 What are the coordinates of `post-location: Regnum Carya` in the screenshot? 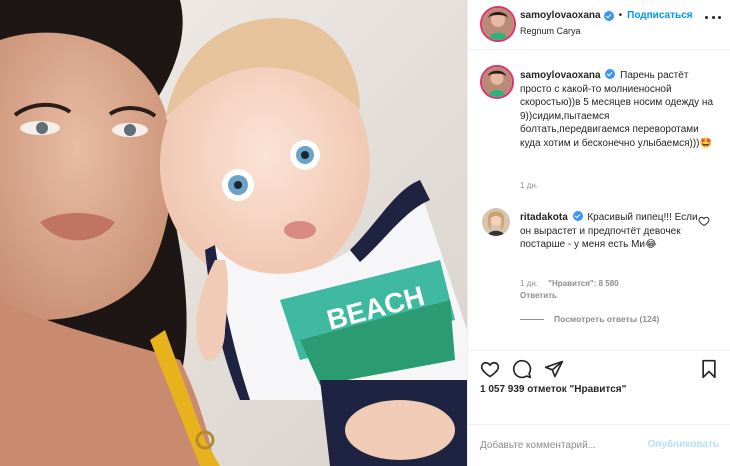 It's located at (550, 31).